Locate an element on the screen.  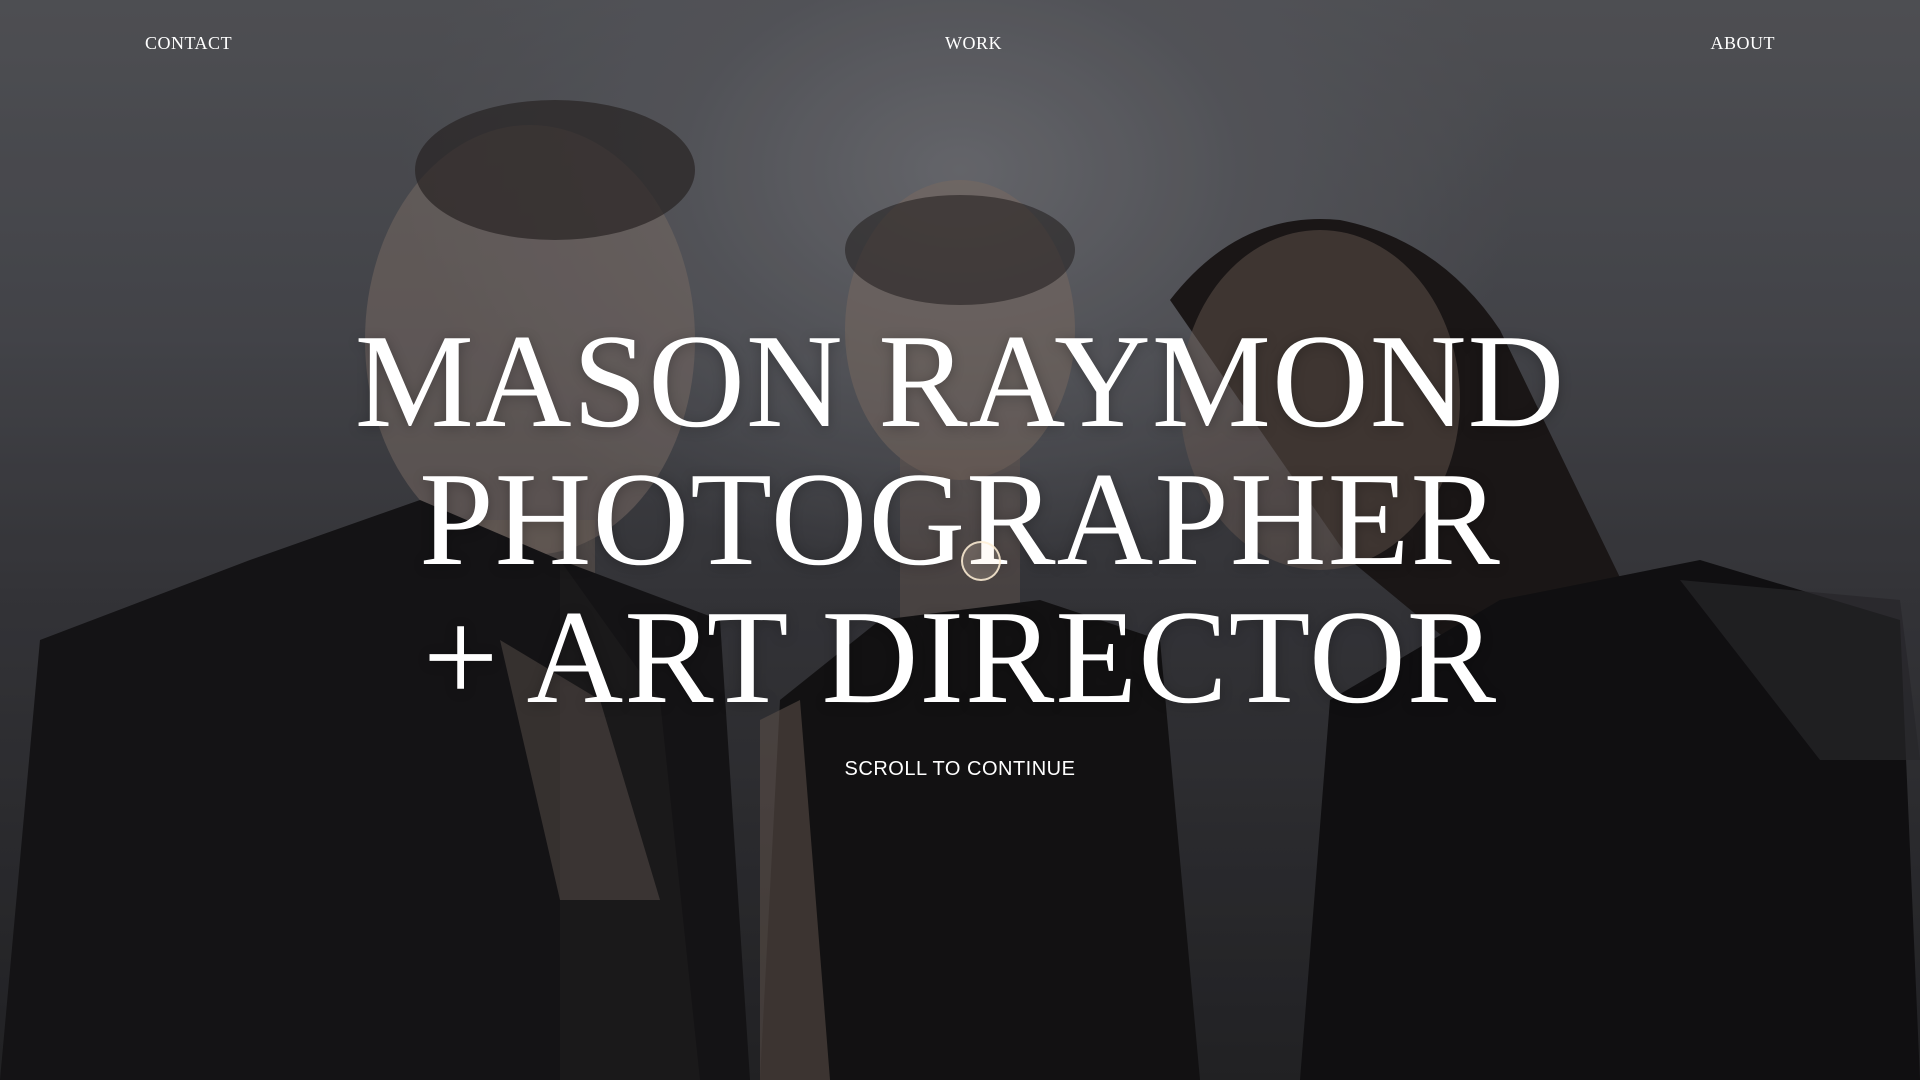
nav-contact-link: CONTACT is located at coordinates (188, 43).